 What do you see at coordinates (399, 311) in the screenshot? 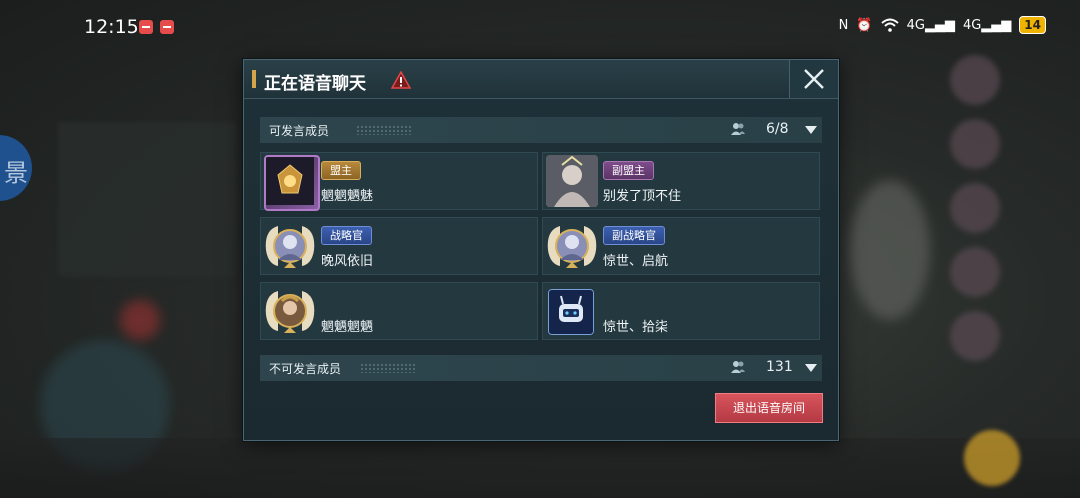
I see `member-card: 魍魉魍魉` at bounding box center [399, 311].